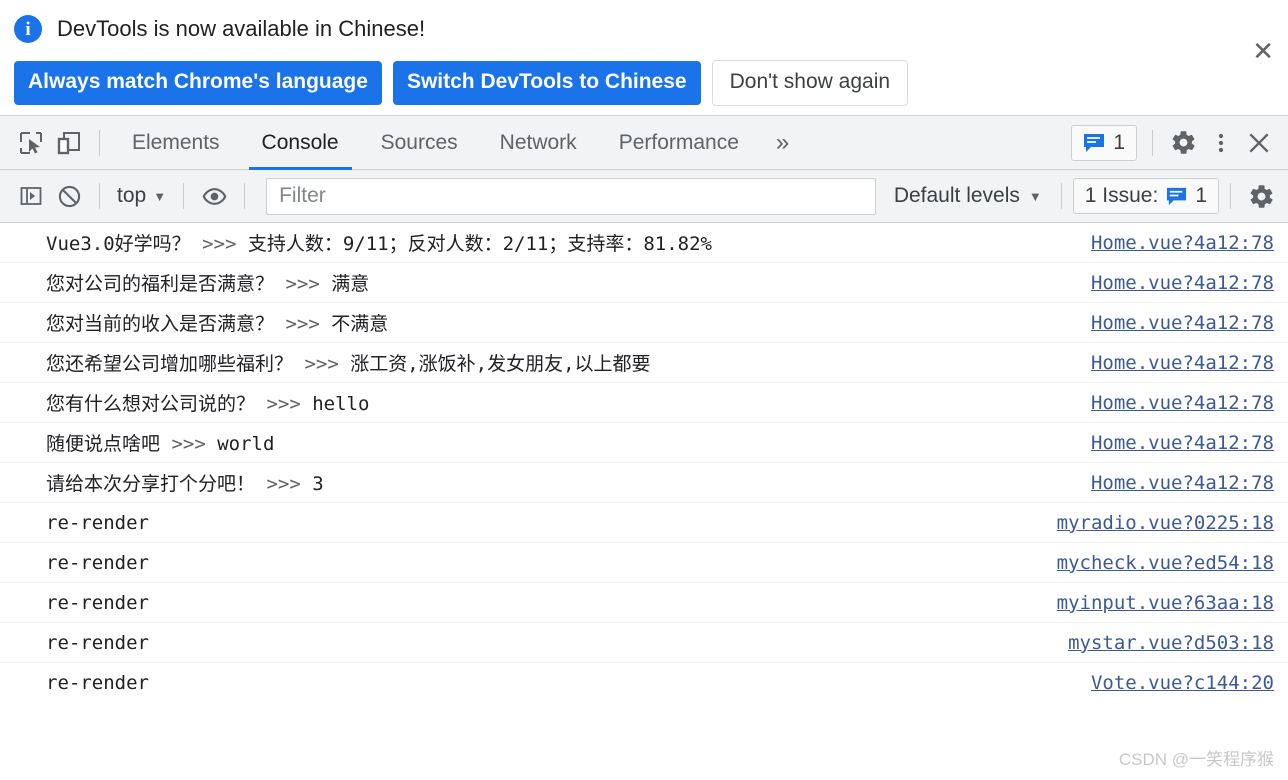 This screenshot has height=780, width=1288. What do you see at coordinates (176, 142) in the screenshot?
I see `tab-elements: Elements` at bounding box center [176, 142].